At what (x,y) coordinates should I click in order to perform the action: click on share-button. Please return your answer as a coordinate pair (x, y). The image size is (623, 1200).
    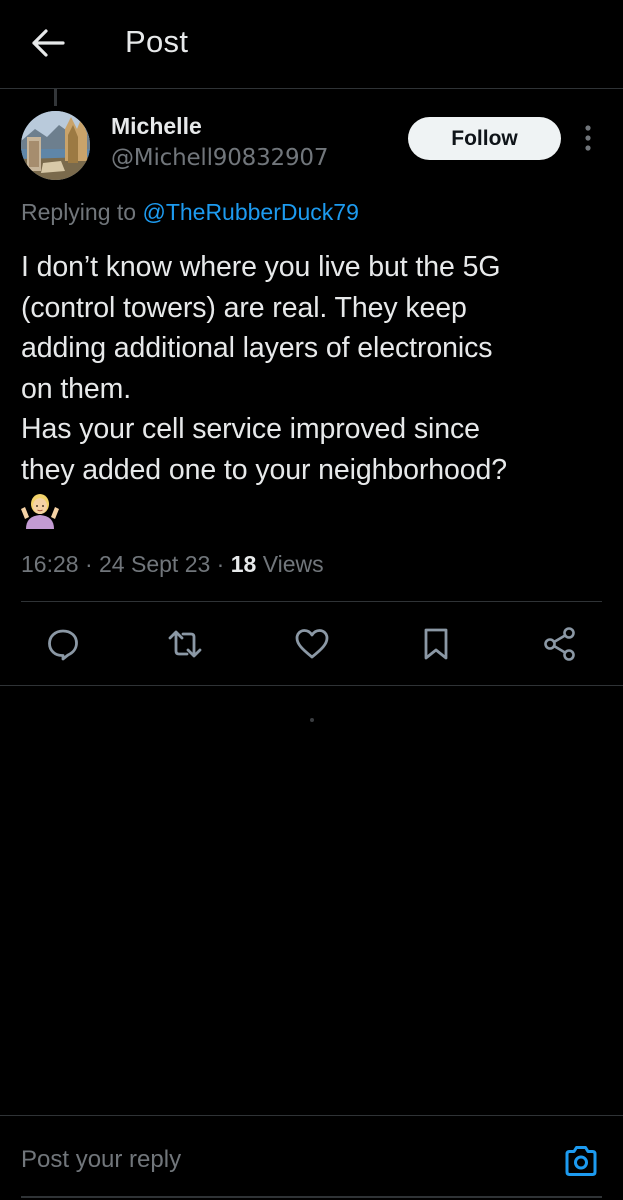
    Looking at the image, I should click on (560, 644).